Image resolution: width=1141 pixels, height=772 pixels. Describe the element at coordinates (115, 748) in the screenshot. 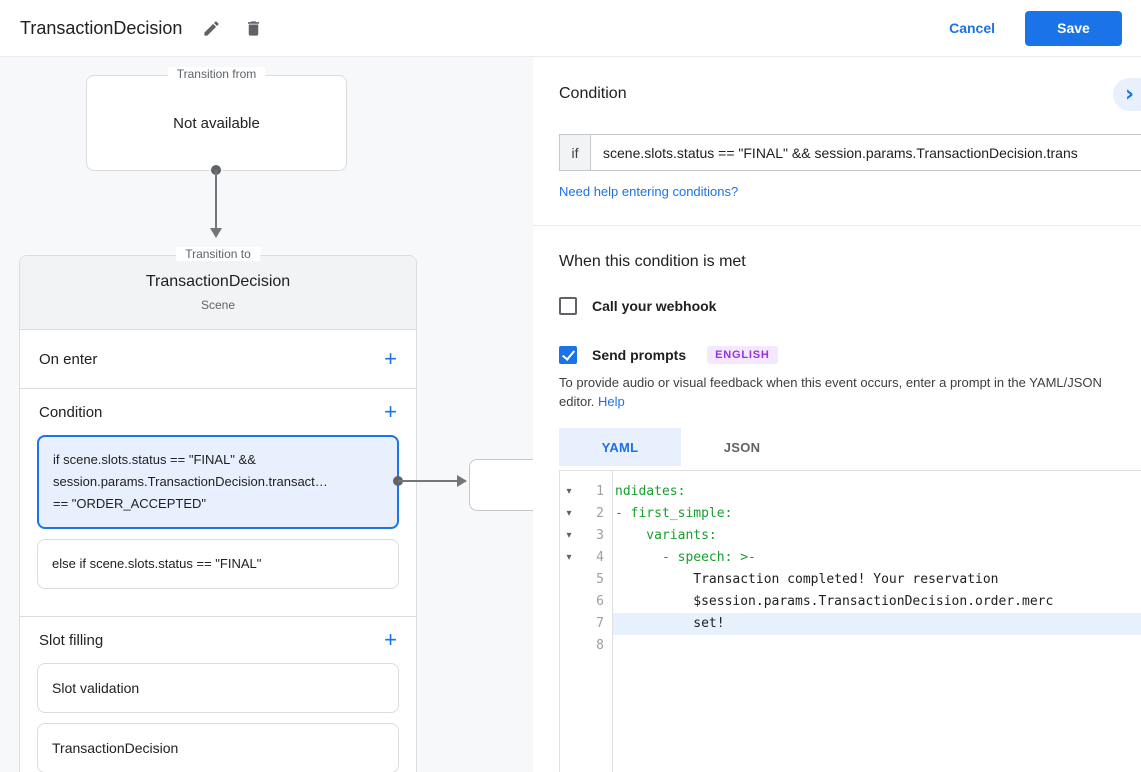

I see `slot-item-label: TransactionDecision` at that location.